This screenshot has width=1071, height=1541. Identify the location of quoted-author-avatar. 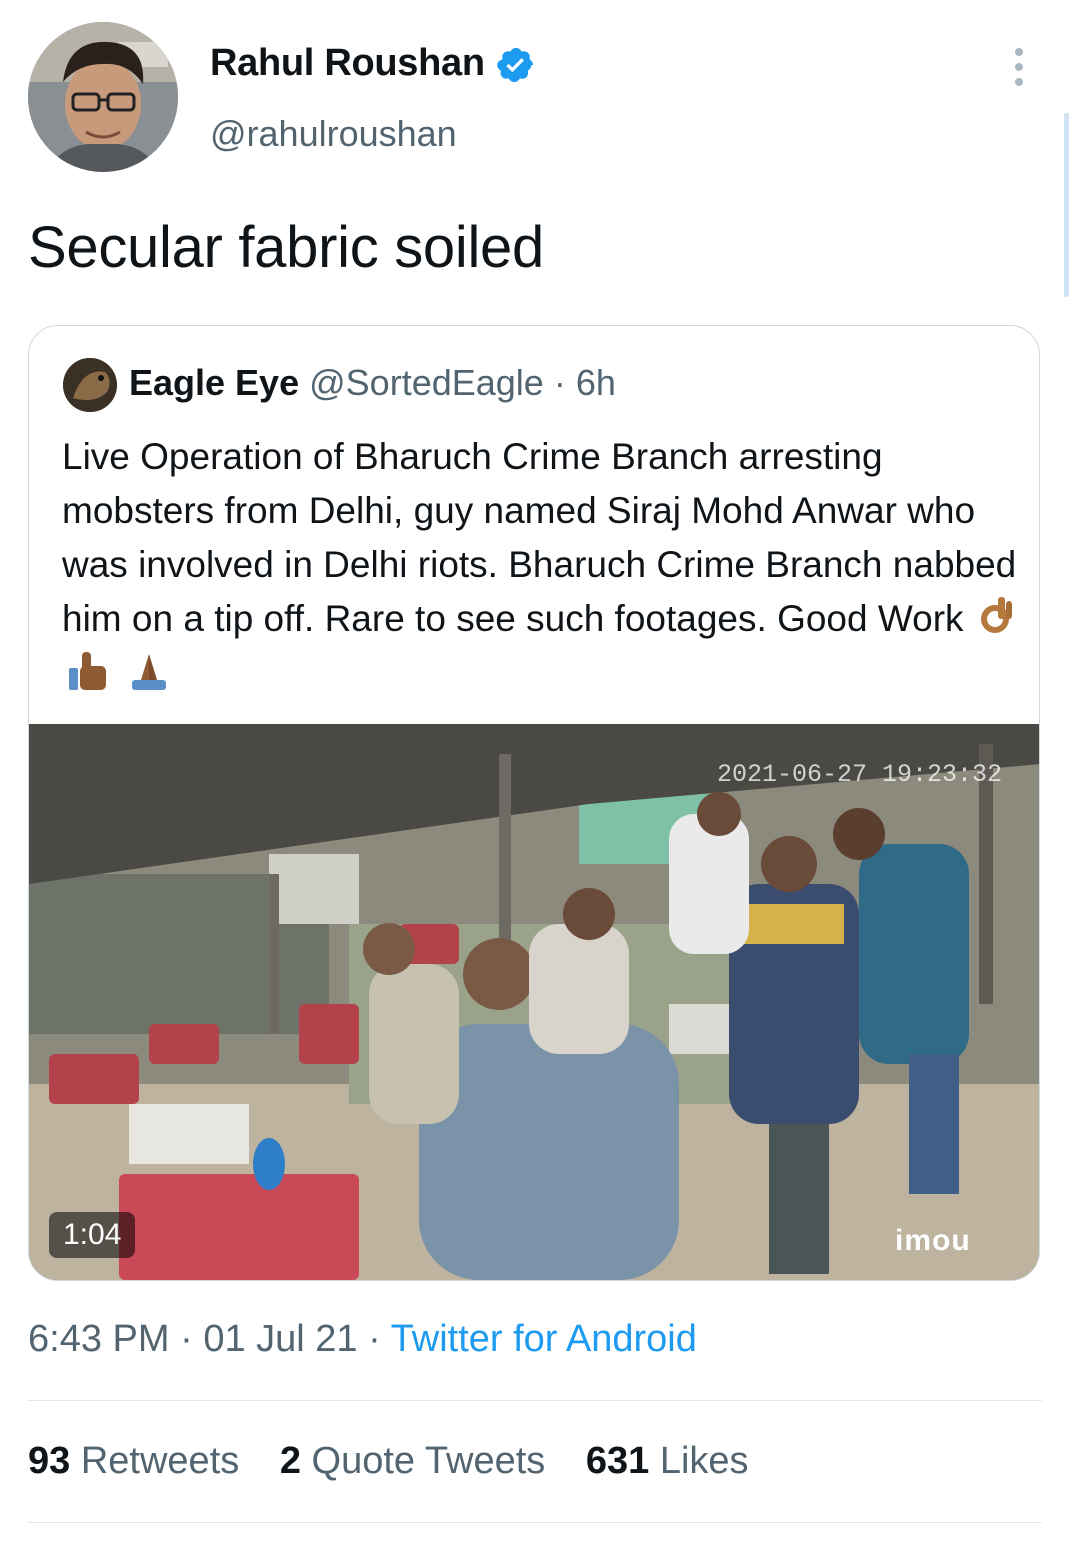
(90, 385).